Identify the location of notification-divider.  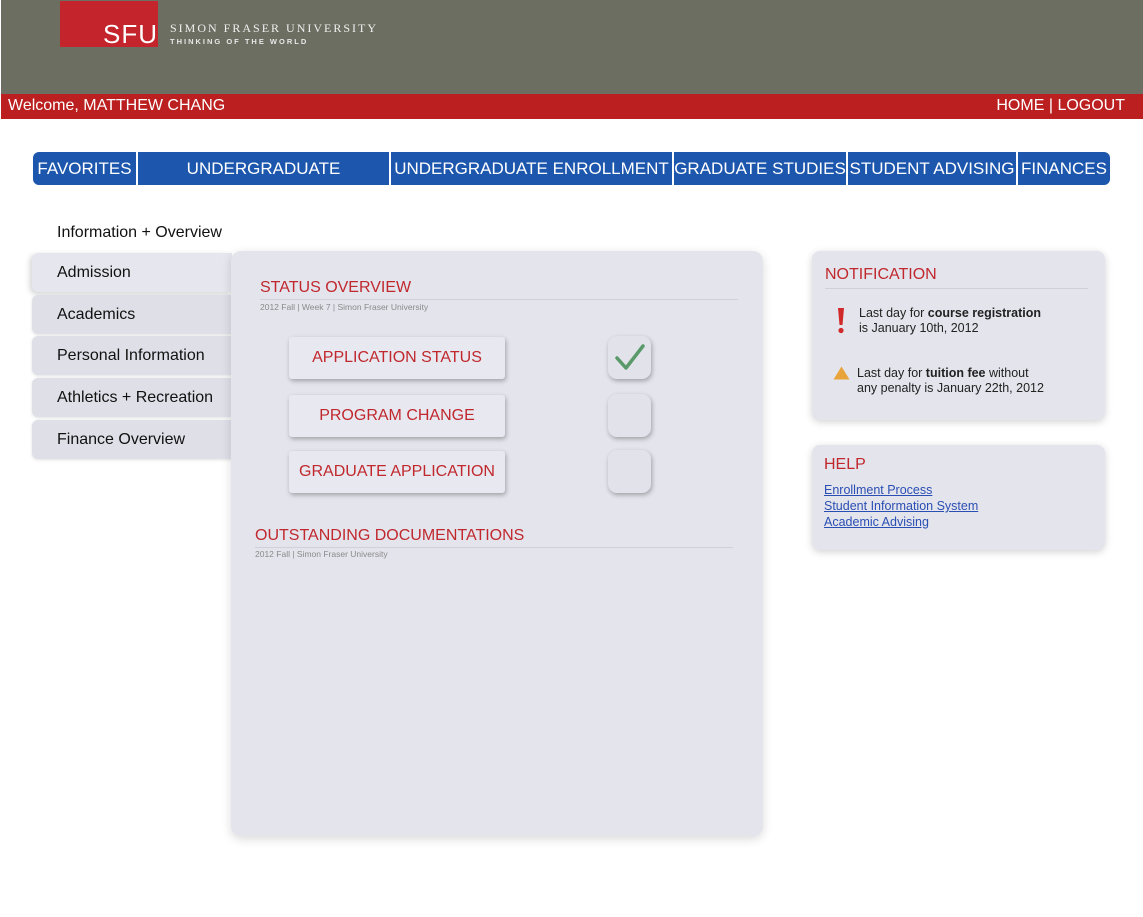
(956, 288).